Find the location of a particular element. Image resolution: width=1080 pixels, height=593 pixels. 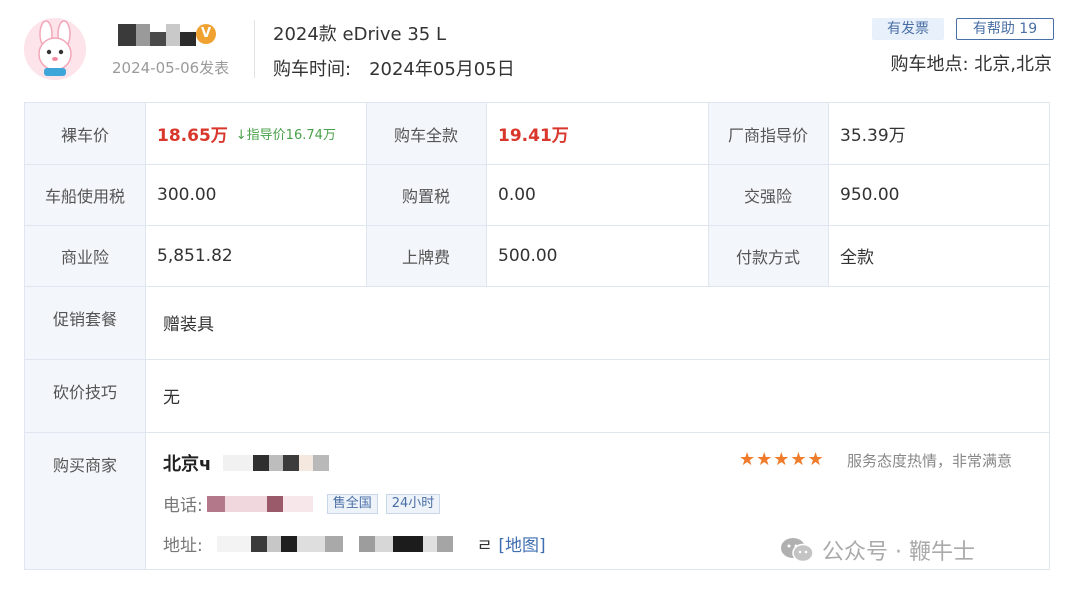

dealer-phone-row: 电话: 售全国 24小时 is located at coordinates (302, 503).